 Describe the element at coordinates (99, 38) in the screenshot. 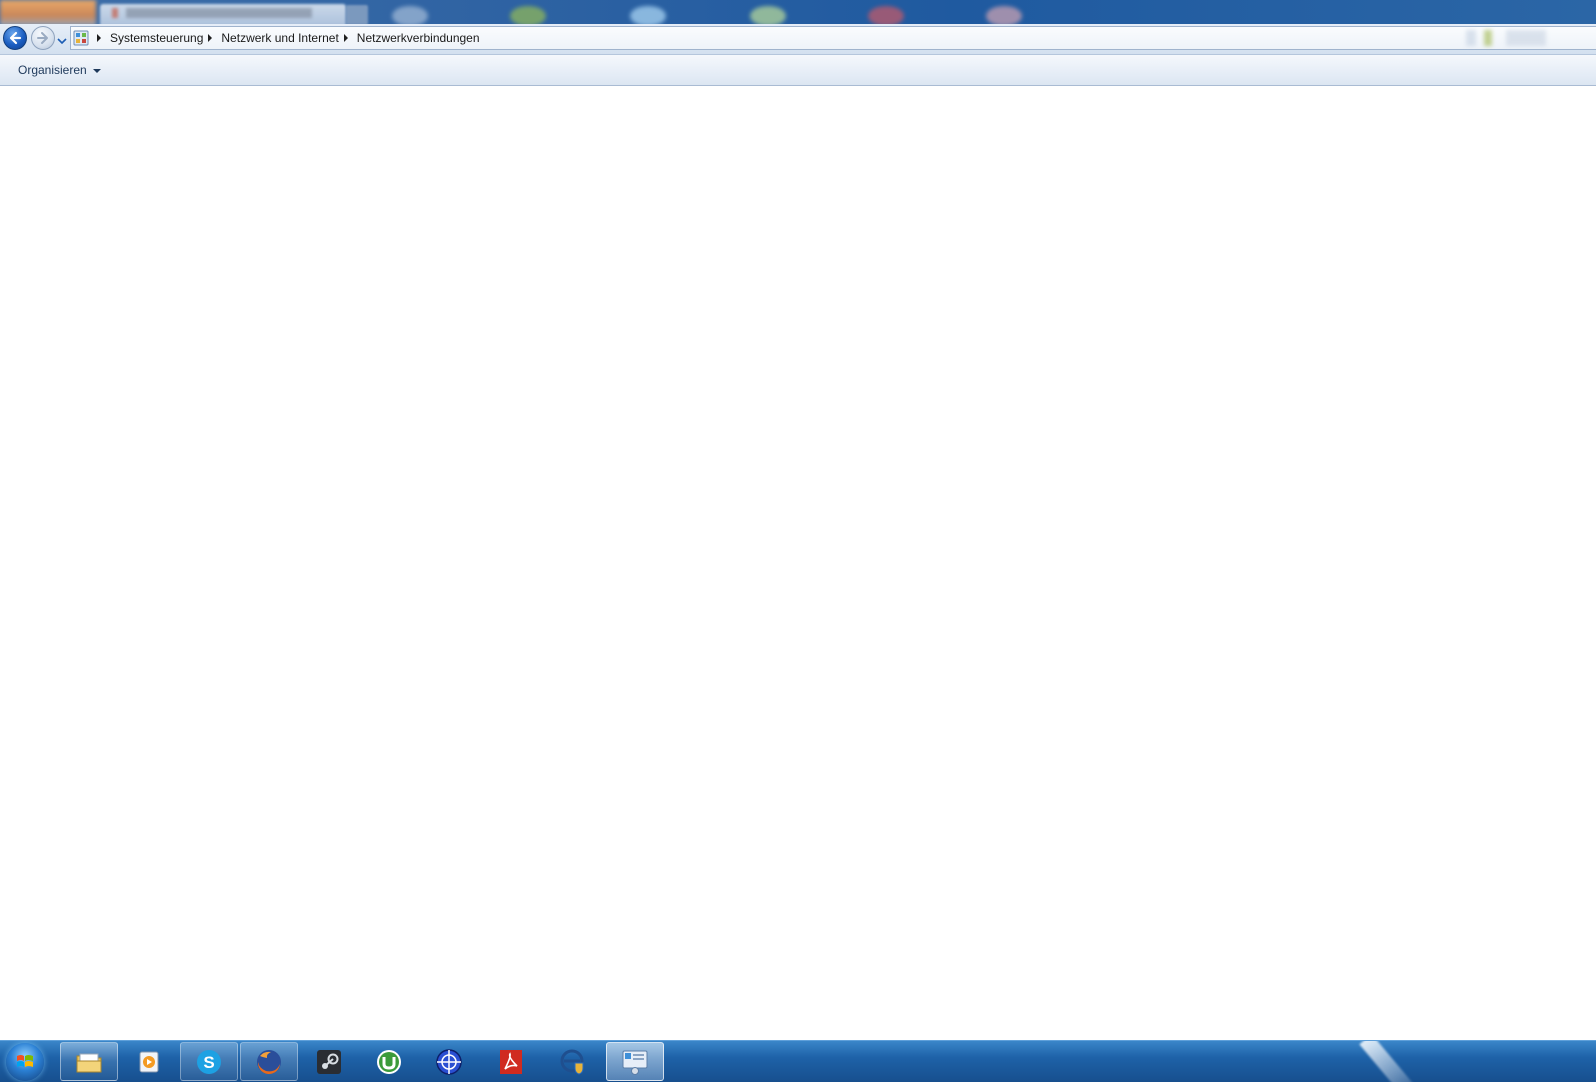

I see `breadcrumb-separator-root` at that location.